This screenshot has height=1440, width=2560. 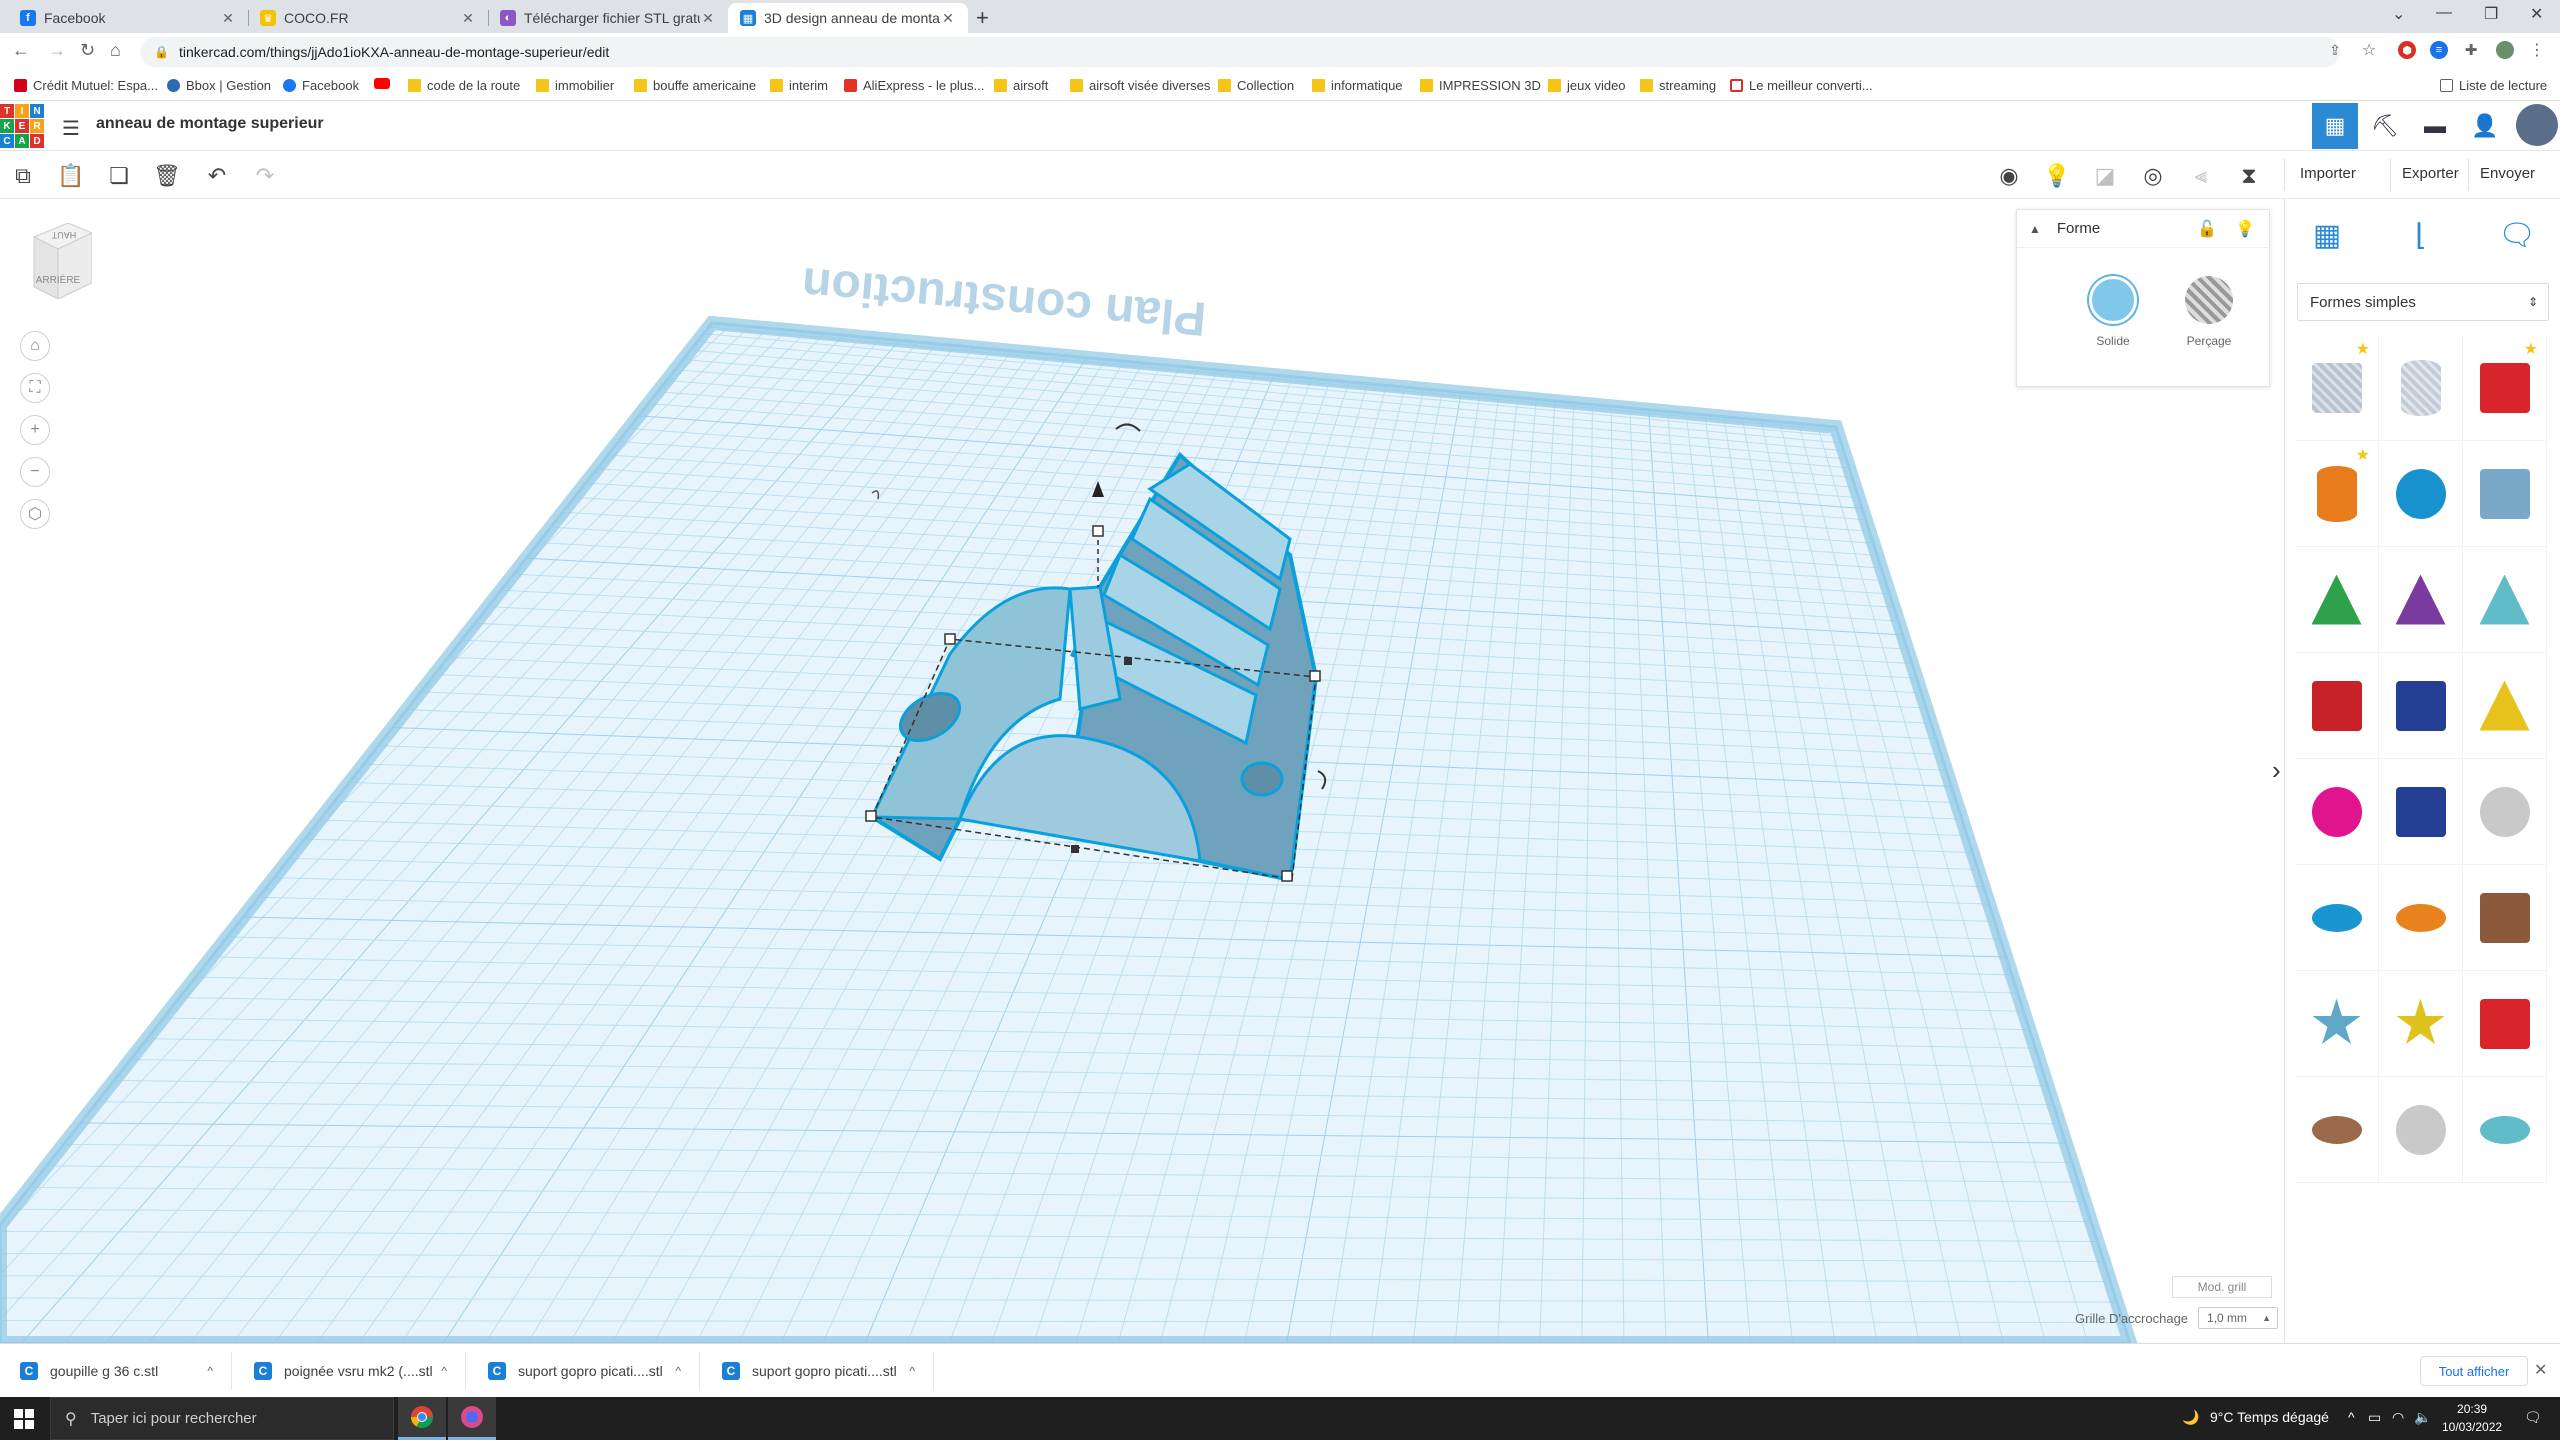 I want to click on collapse-panel-chevron-icon: ›, so click(x=2276, y=770).